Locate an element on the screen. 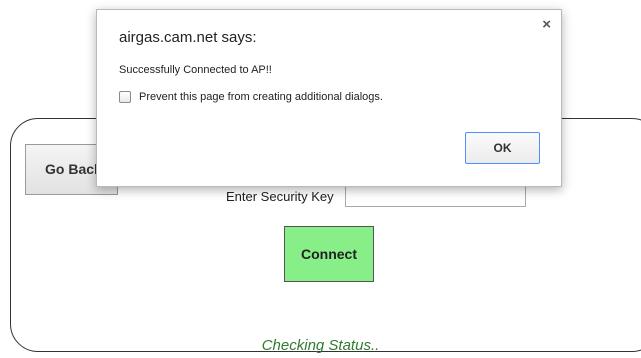  dialog-title: airgas.cam.net says: is located at coordinates (188, 37).